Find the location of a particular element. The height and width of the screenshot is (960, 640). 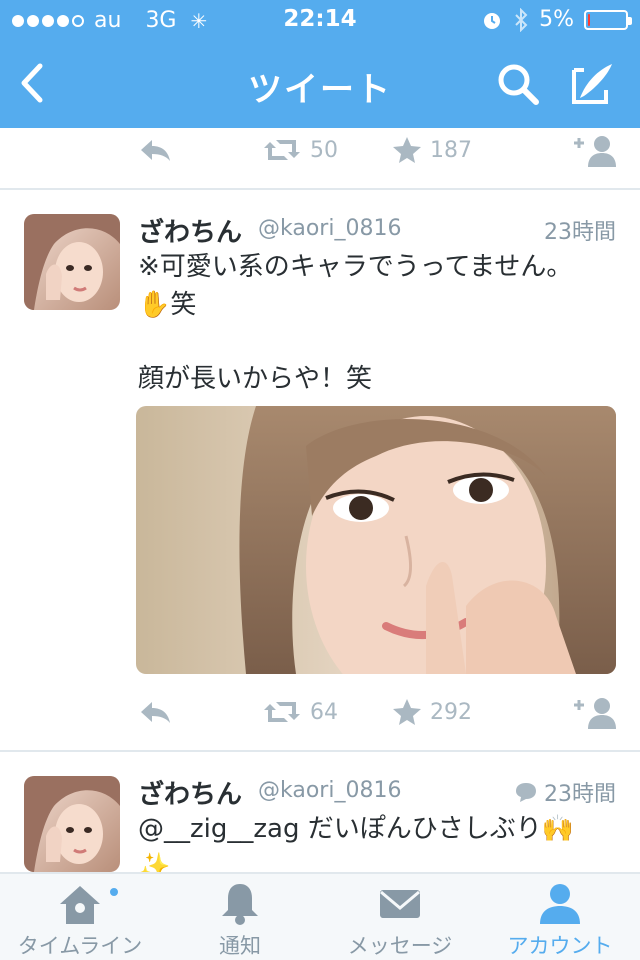

alarm-icon is located at coordinates (492, 20).